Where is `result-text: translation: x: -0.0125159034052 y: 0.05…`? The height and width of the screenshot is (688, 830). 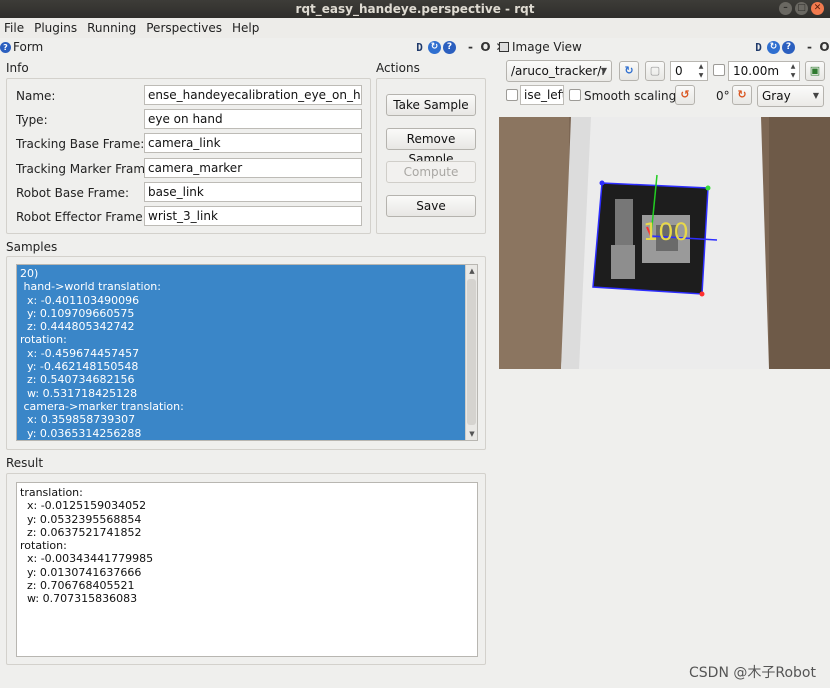 result-text: translation: x: -0.0125159034052 y: 0.05… is located at coordinates (247, 569).